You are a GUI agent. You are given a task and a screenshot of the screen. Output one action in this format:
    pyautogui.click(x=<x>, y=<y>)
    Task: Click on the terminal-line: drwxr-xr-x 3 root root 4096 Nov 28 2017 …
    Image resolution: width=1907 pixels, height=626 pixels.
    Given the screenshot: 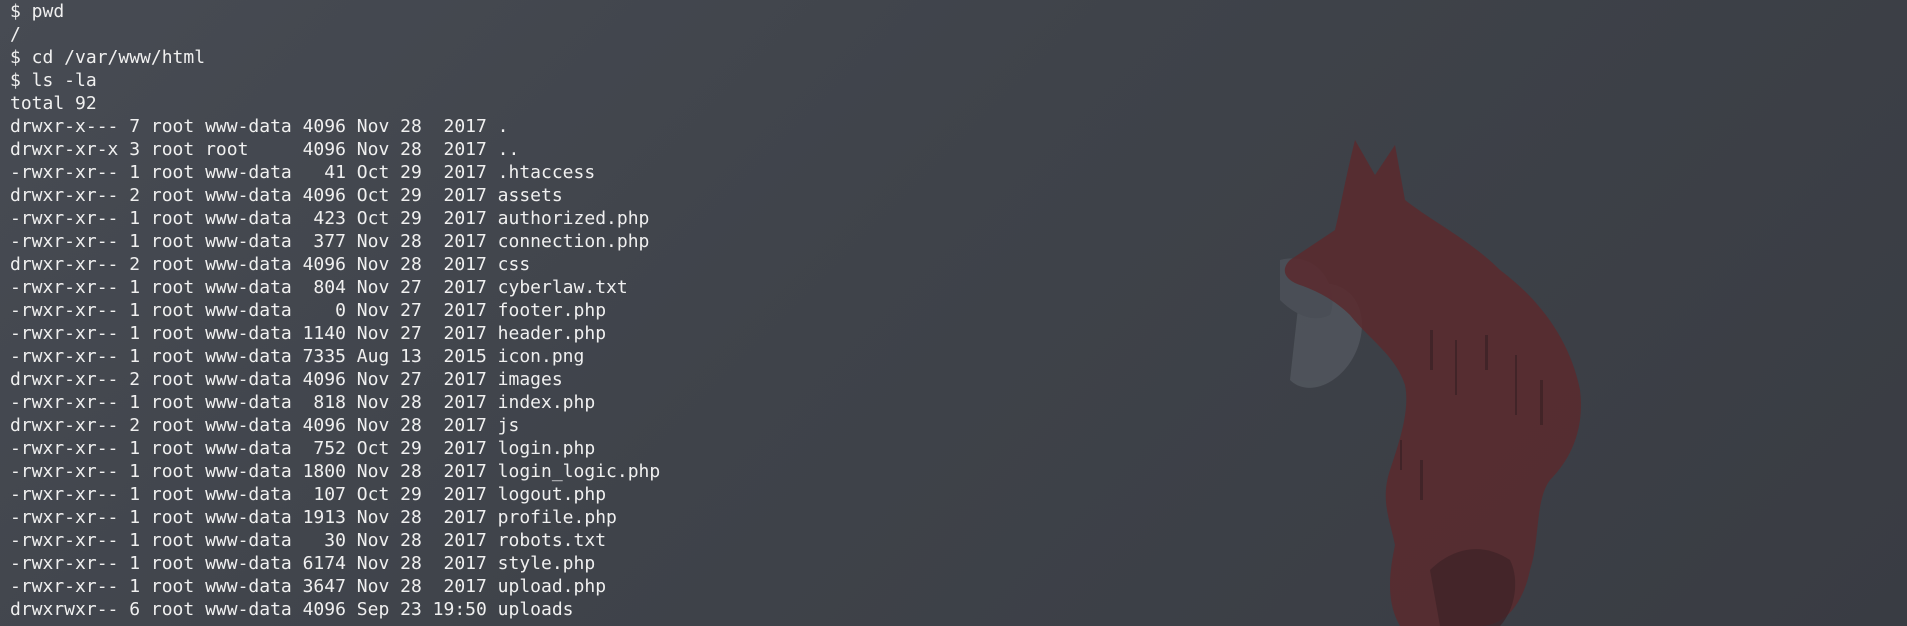 What is the action you would take?
    pyautogui.click(x=265, y=149)
    